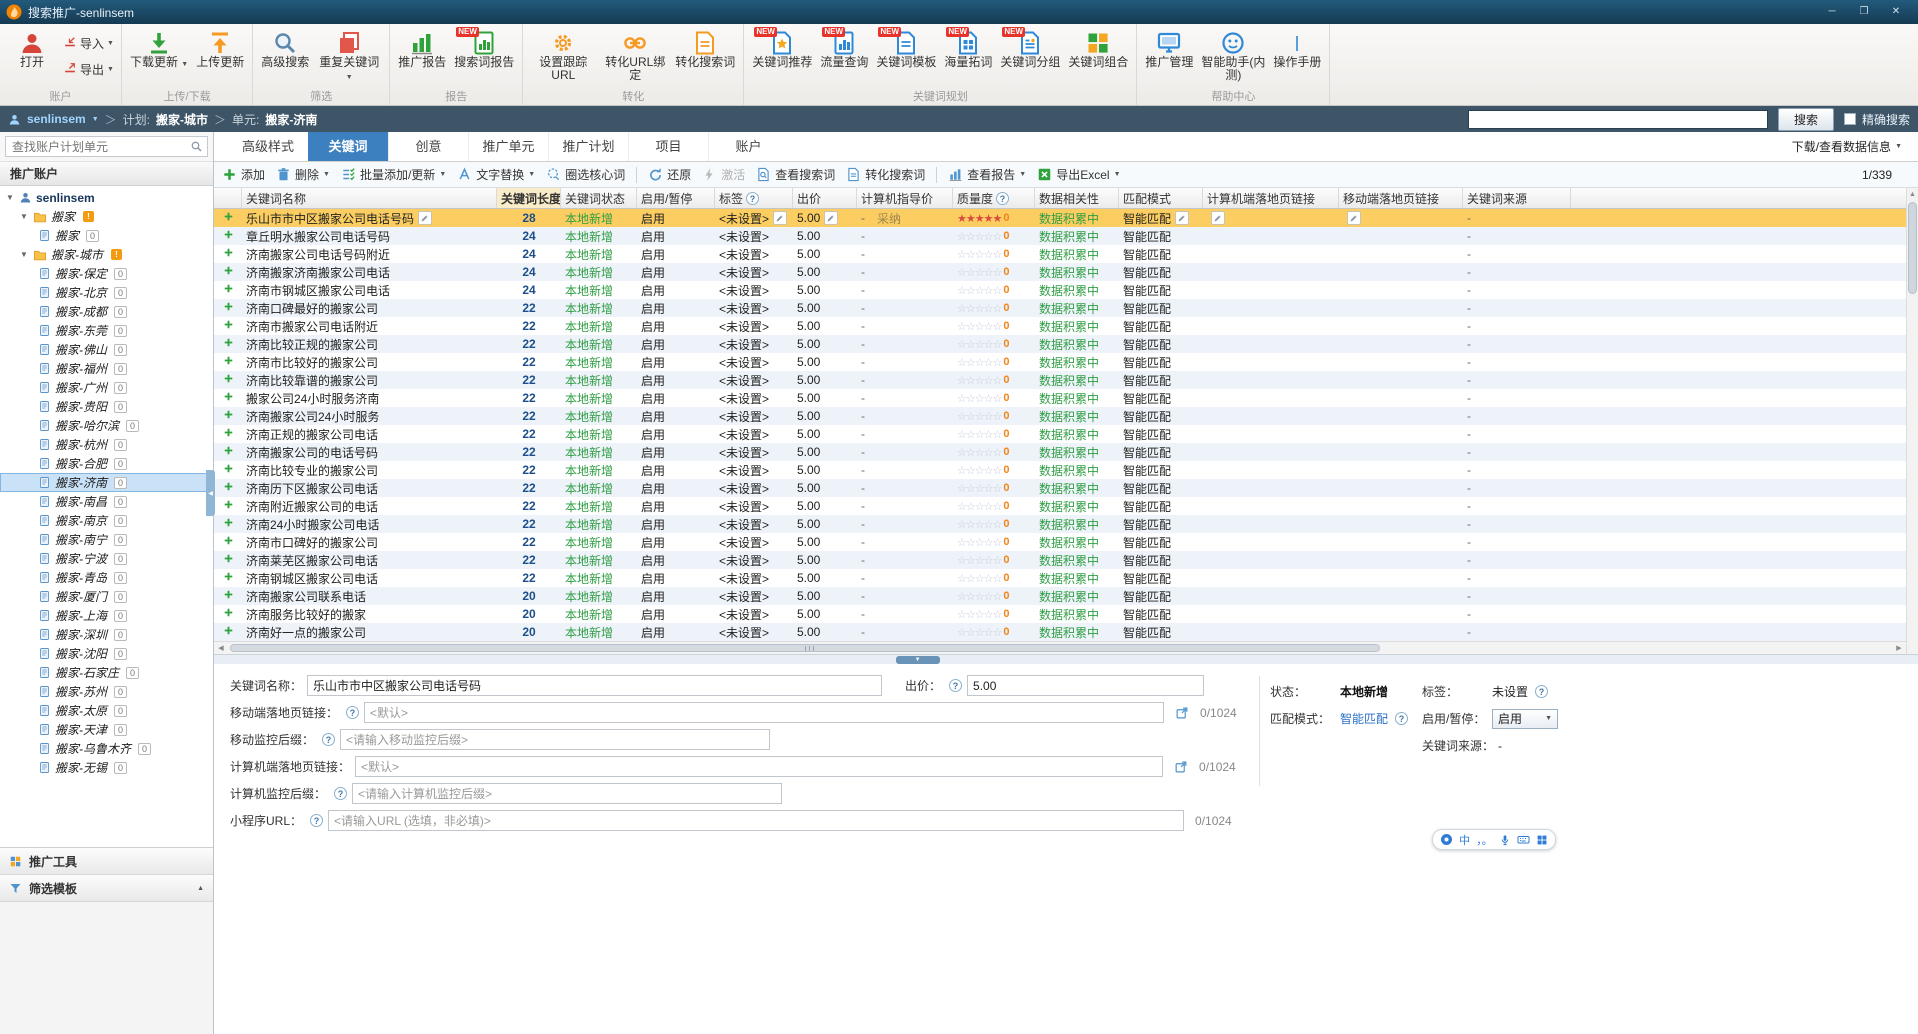 The image size is (1918, 1034). What do you see at coordinates (1542, 691) in the screenshot?
I see `tag-info-icon: ?` at bounding box center [1542, 691].